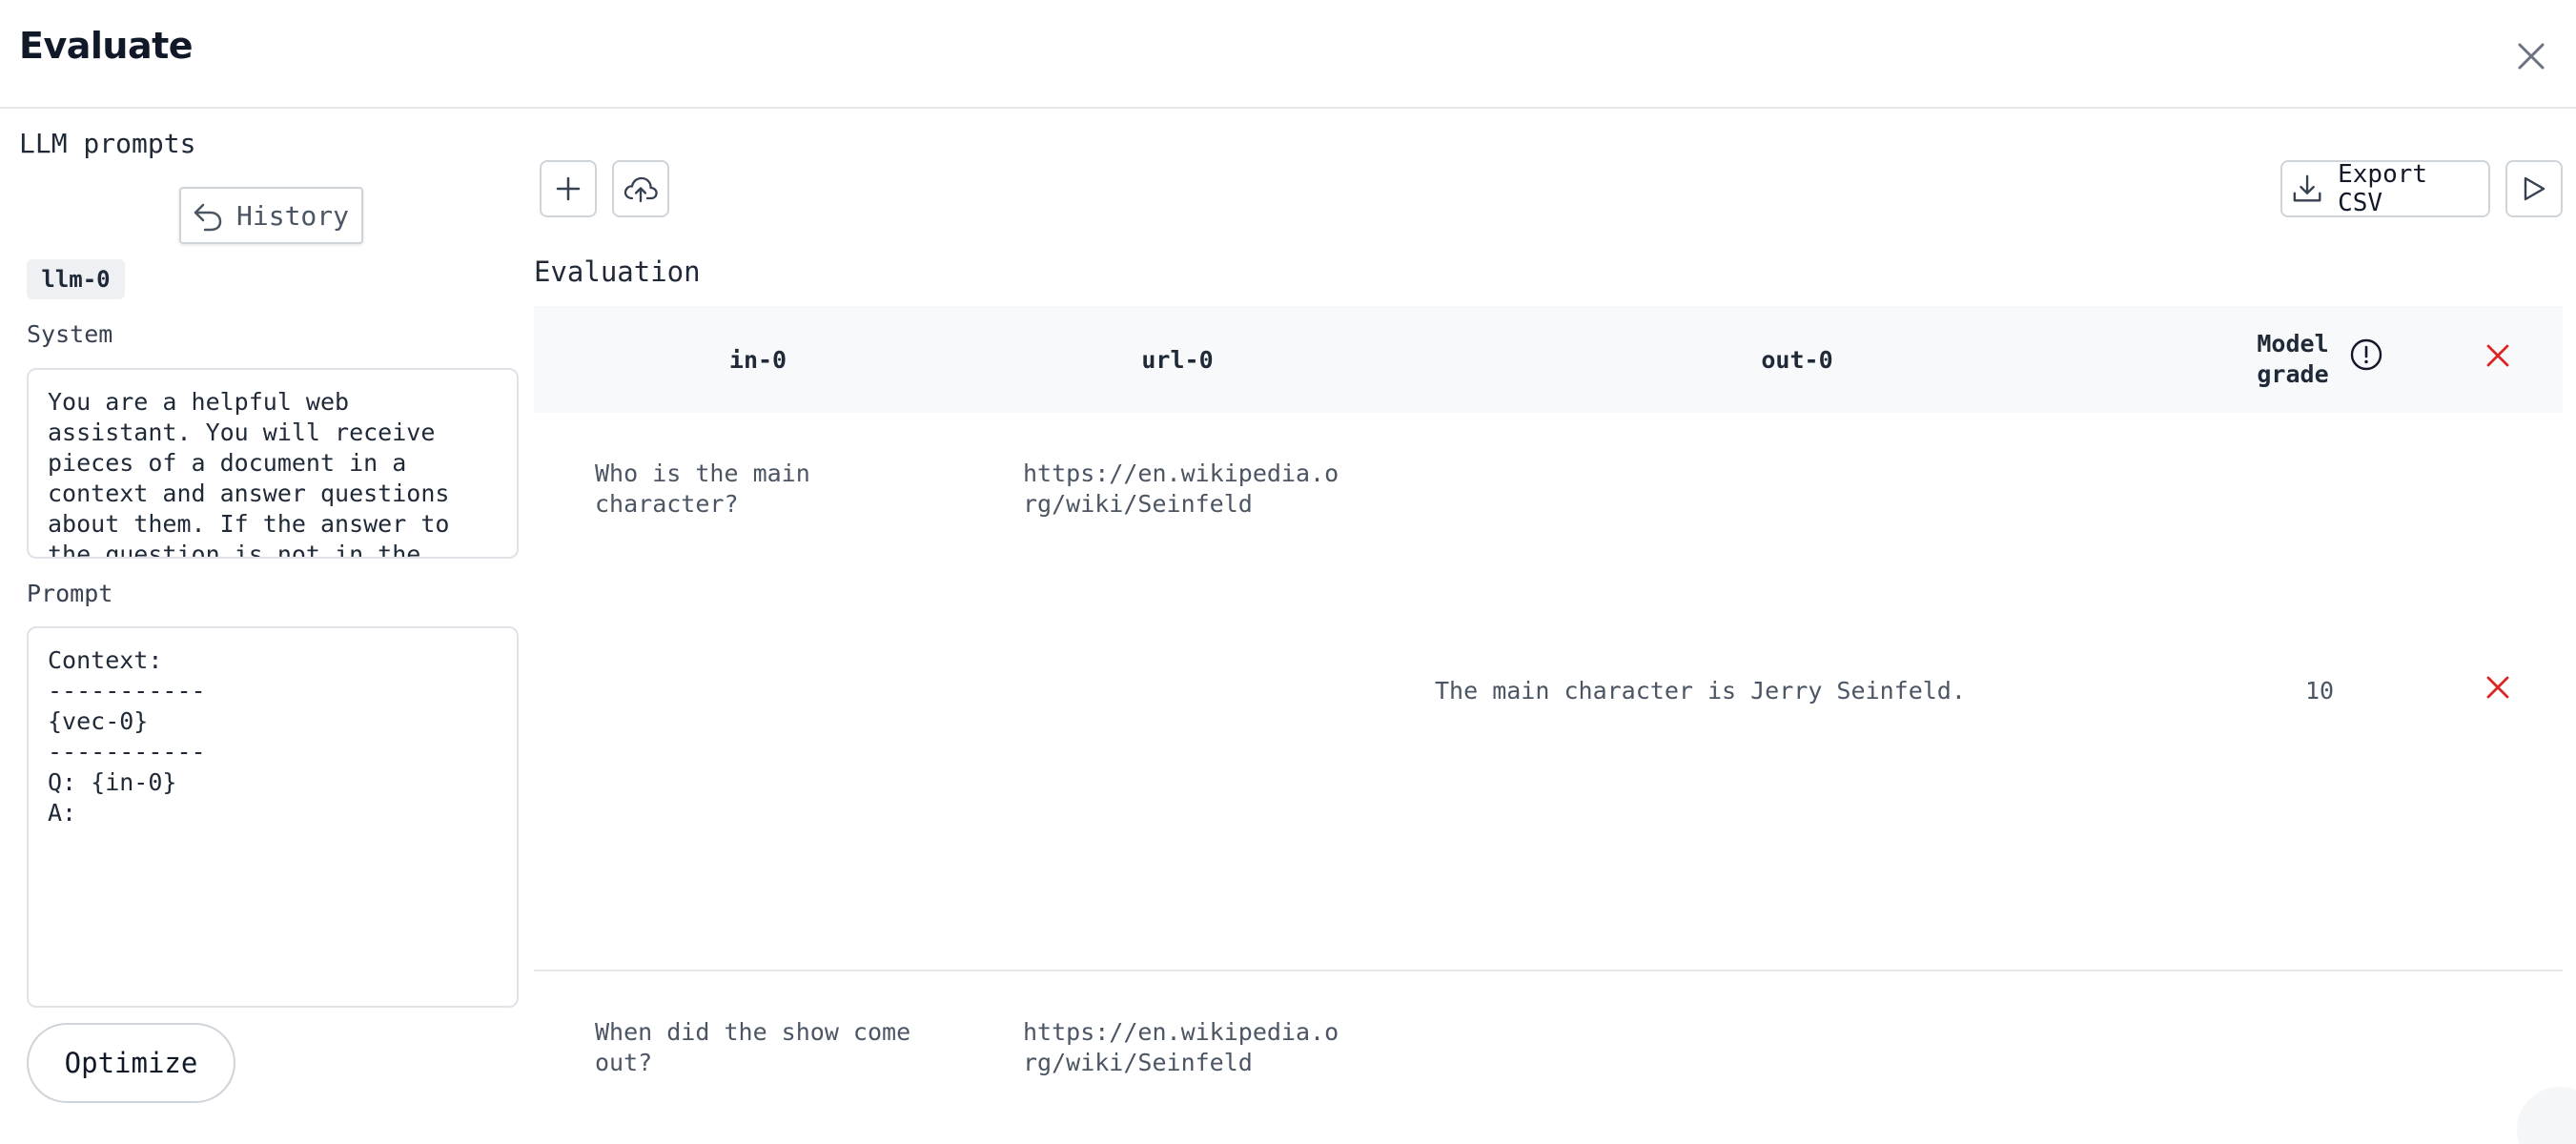 This screenshot has height=1144, width=2576. Describe the element at coordinates (2546, 1115) in the screenshot. I see `floating-action-button` at that location.